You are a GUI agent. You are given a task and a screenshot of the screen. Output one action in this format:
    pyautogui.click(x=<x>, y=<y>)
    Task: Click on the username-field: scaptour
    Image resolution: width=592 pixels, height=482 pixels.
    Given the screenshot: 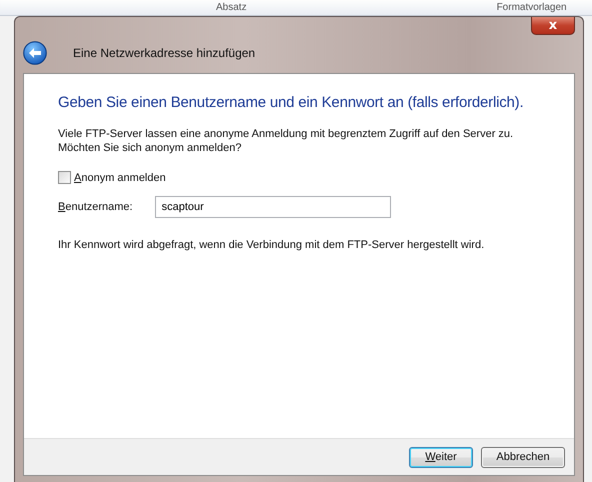 What is the action you would take?
    pyautogui.click(x=272, y=207)
    